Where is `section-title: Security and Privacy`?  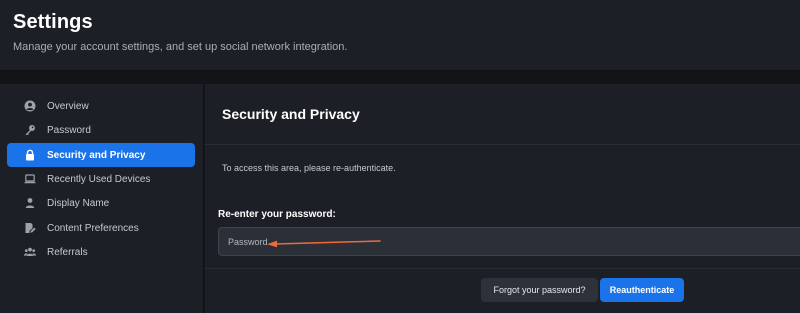 section-title: Security and Privacy is located at coordinates (291, 114).